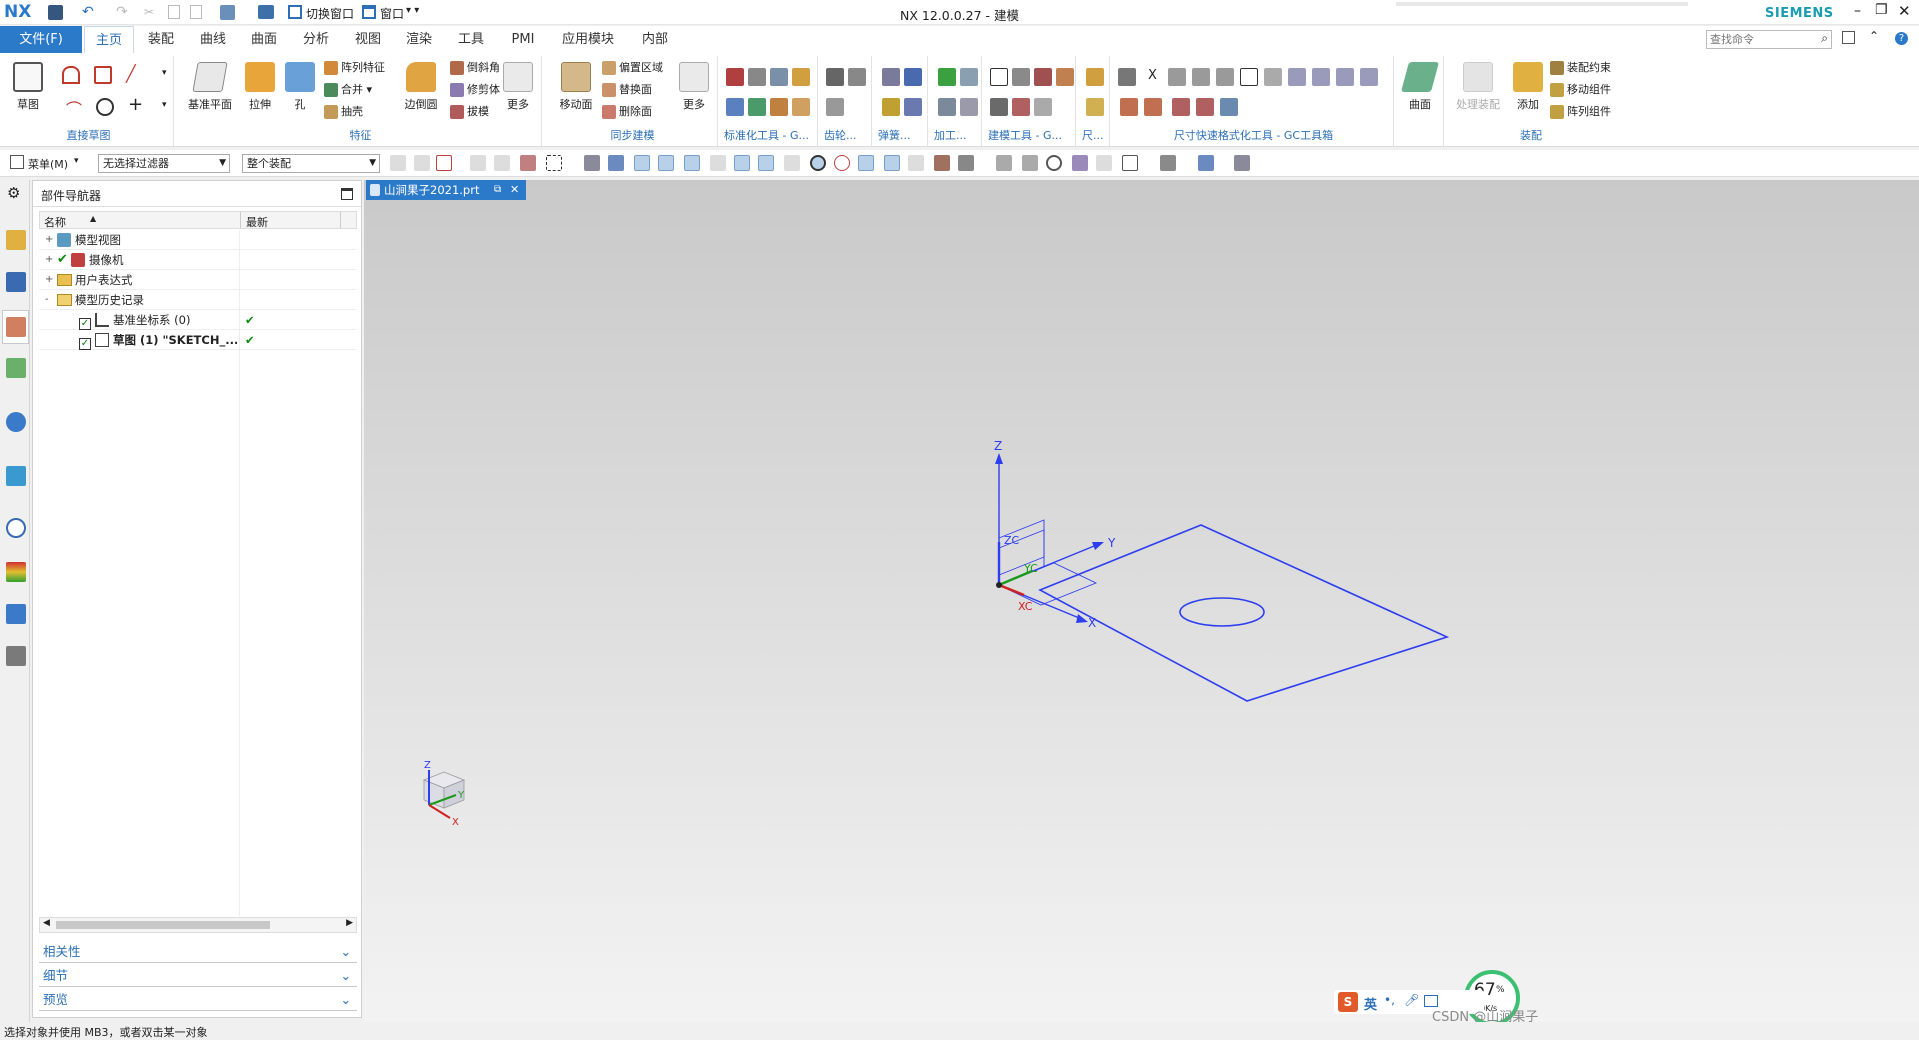 The height and width of the screenshot is (1040, 1919). What do you see at coordinates (316, 39) in the screenshot?
I see `tab-analysis: 分析` at bounding box center [316, 39].